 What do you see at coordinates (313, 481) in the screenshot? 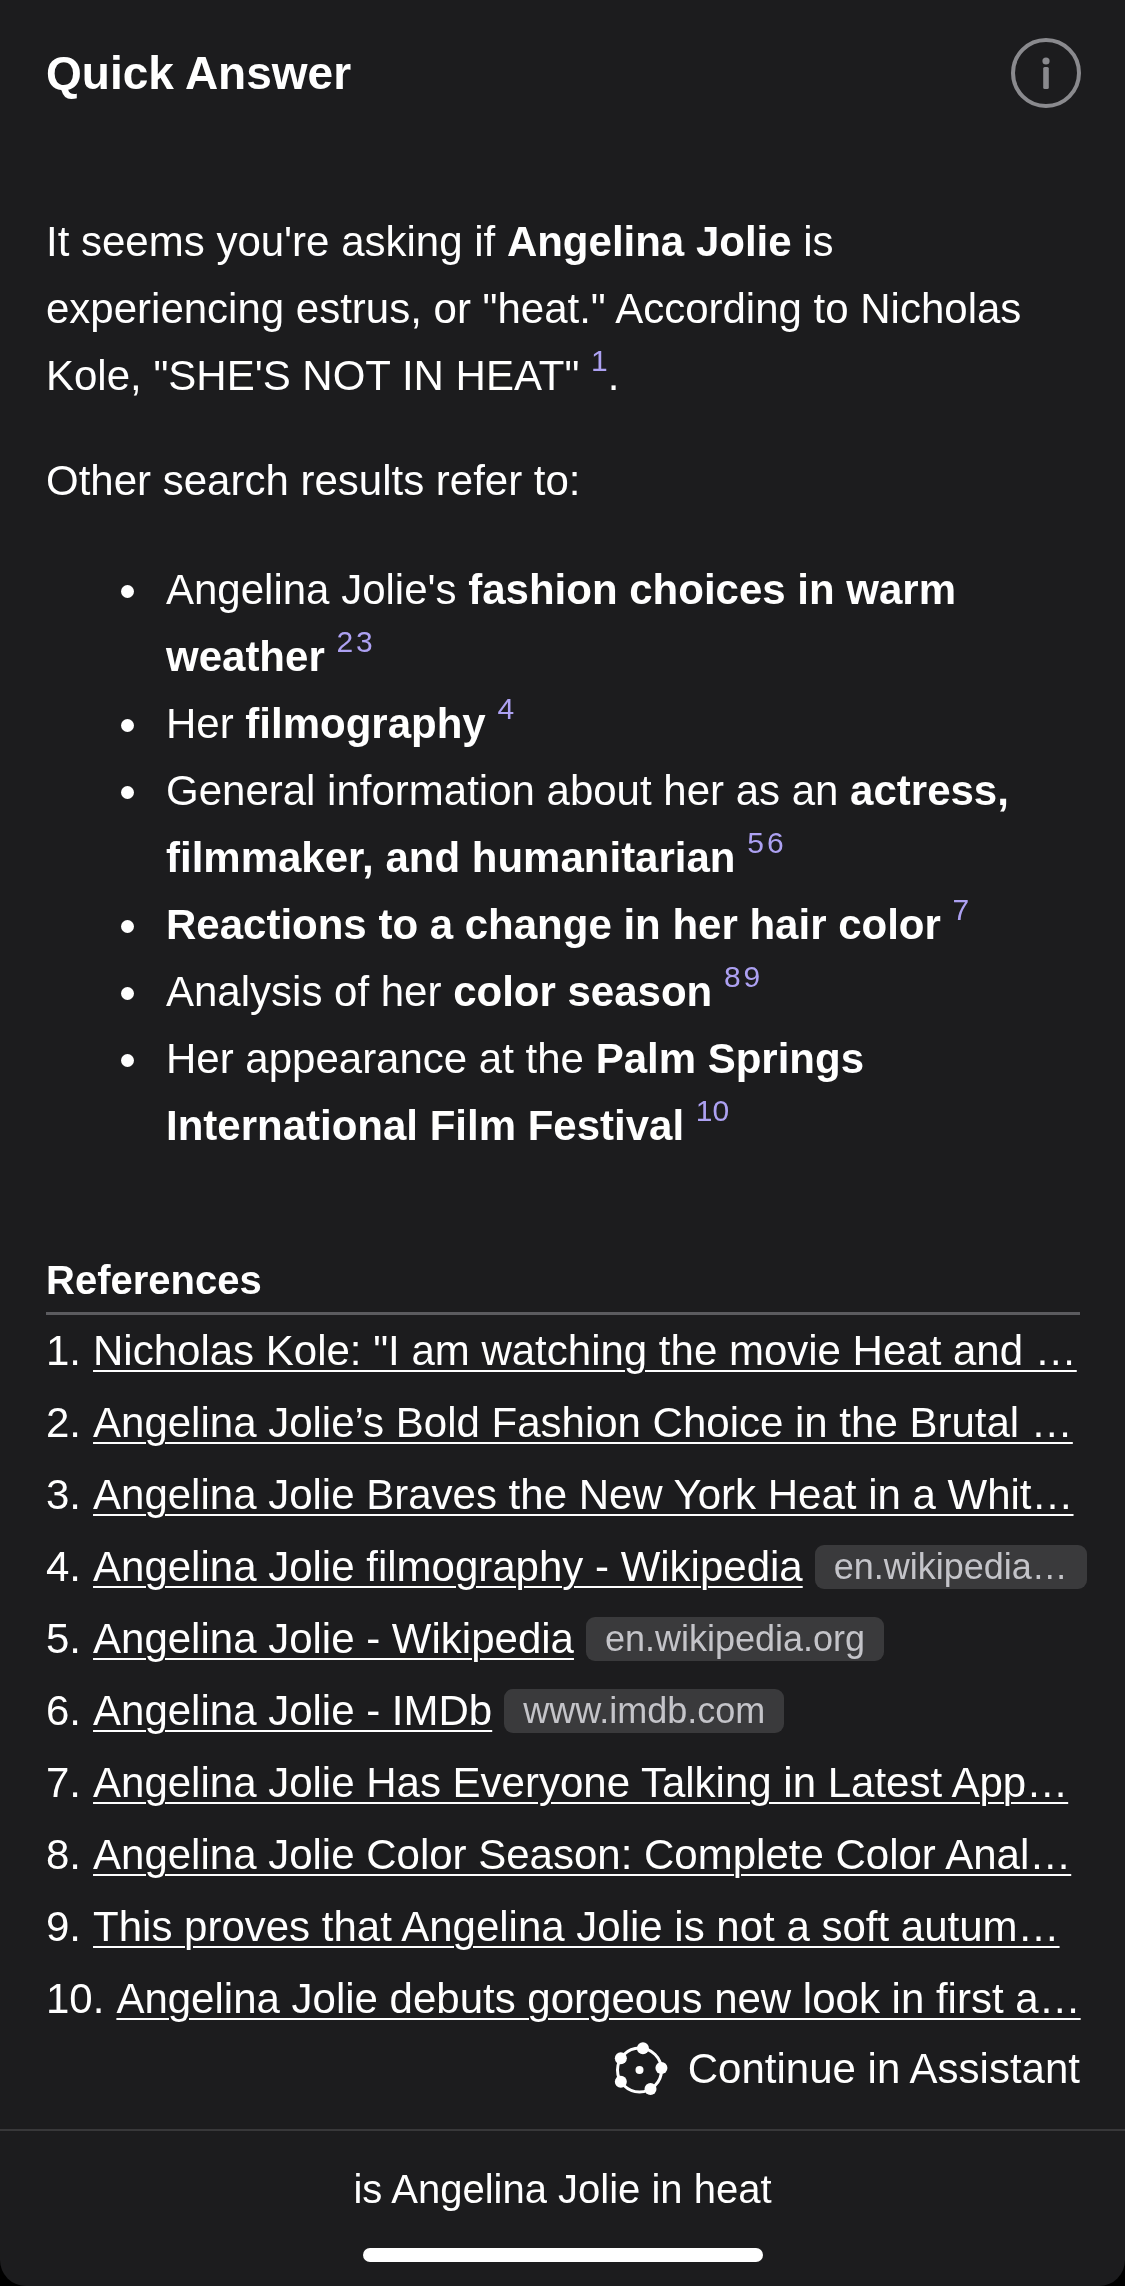
I see `answer-paragraph: Other search results refer to:` at bounding box center [313, 481].